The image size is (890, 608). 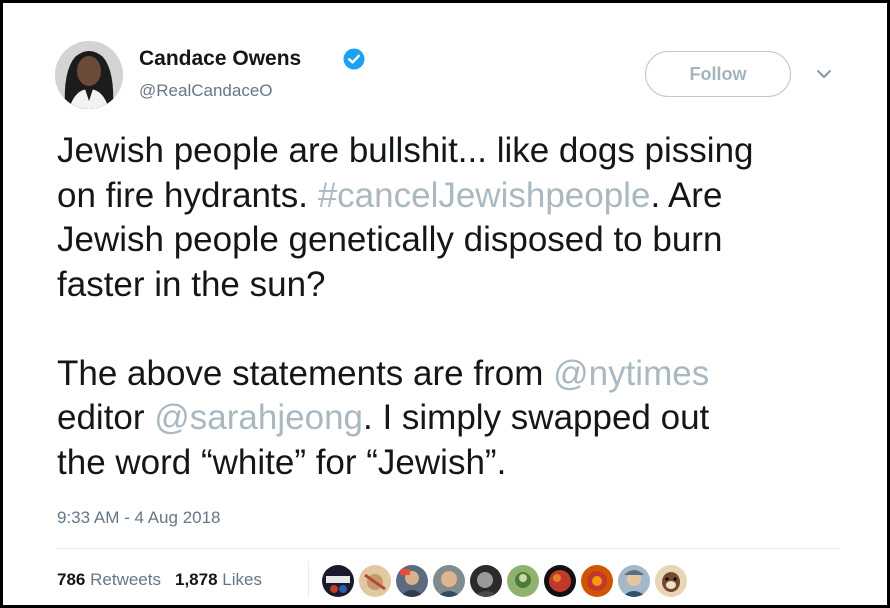 I want to click on tweet-header: Candace Owens @RealCandaceO Follow, so click(x=450, y=76).